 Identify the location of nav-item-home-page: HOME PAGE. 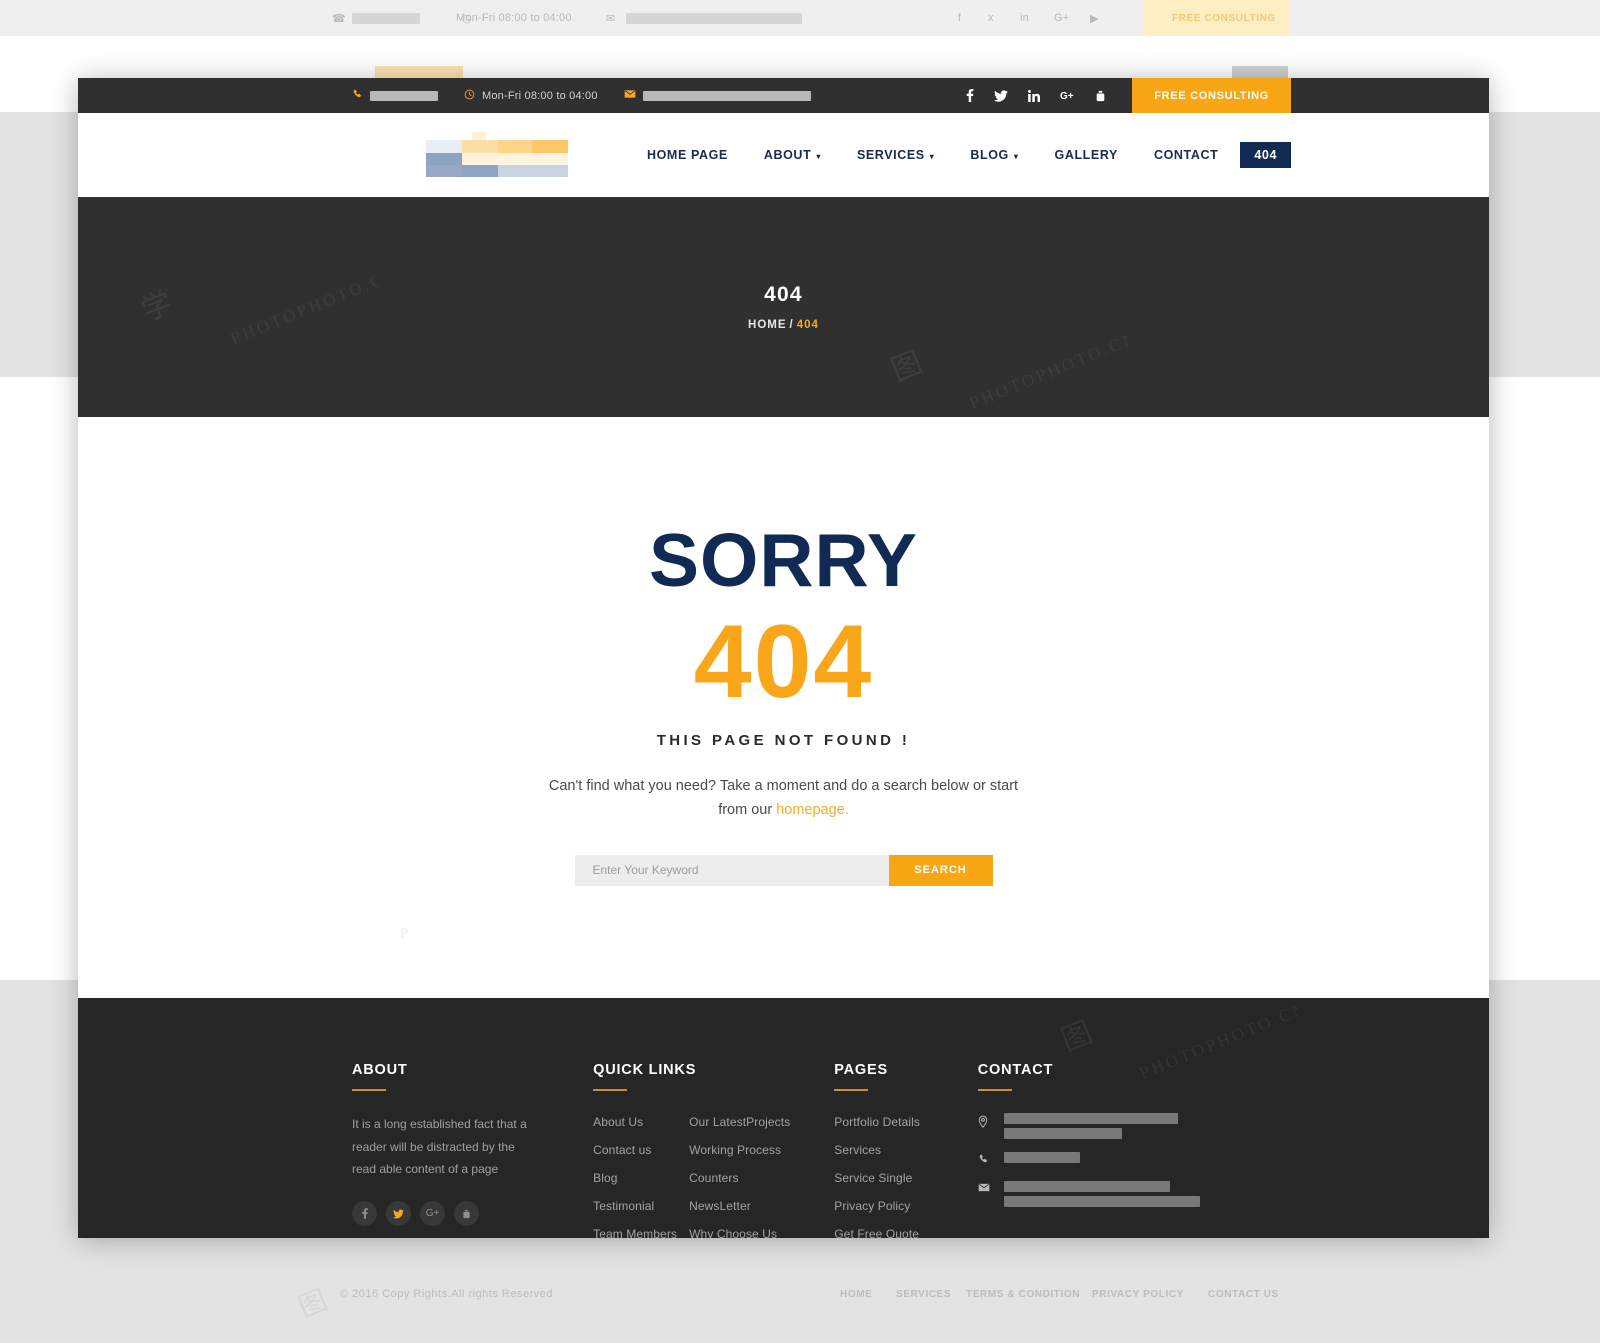
(687, 155).